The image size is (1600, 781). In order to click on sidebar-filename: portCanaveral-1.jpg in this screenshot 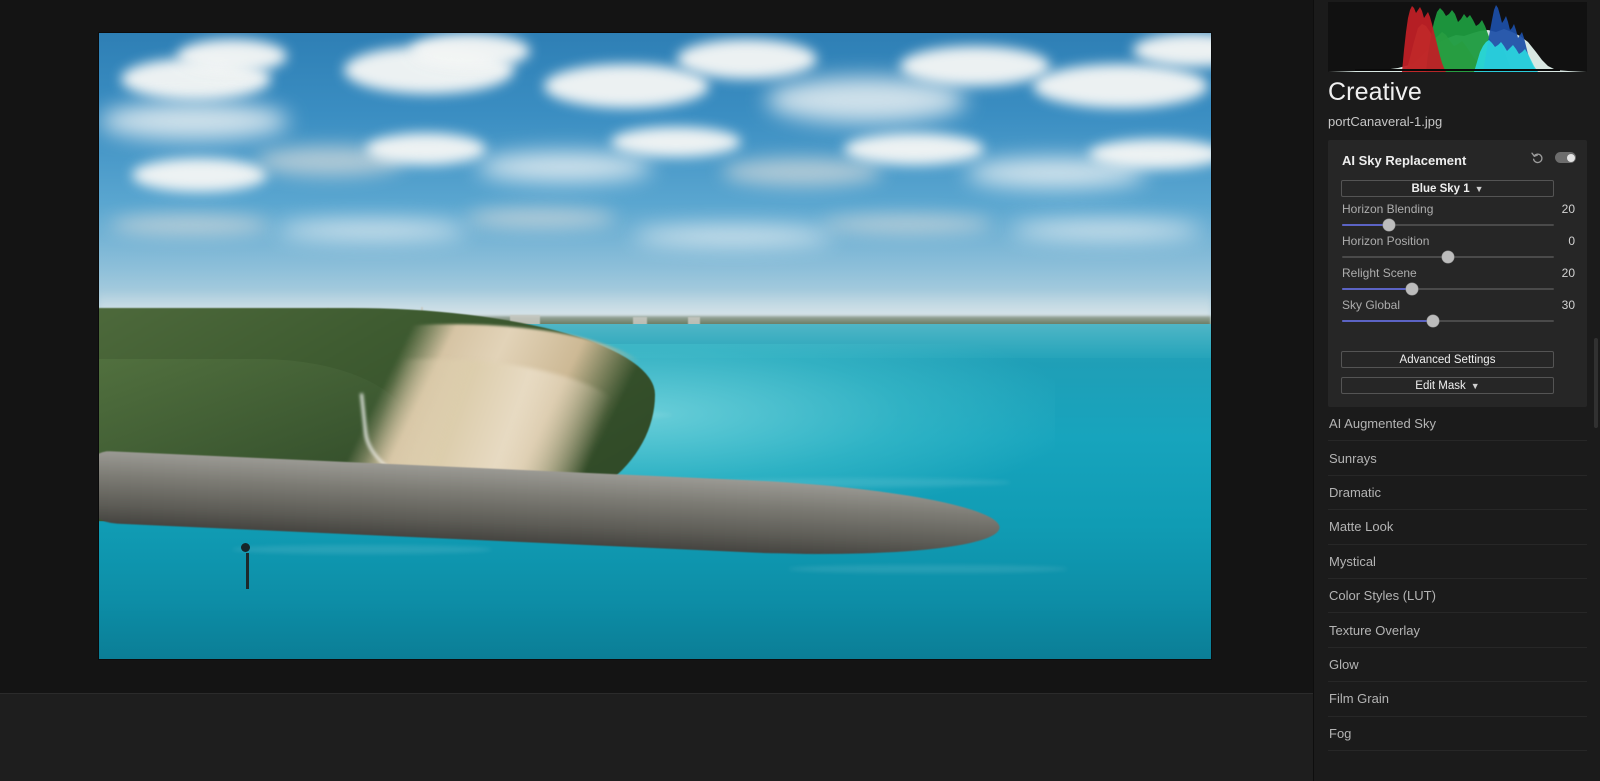, I will do `click(1385, 121)`.